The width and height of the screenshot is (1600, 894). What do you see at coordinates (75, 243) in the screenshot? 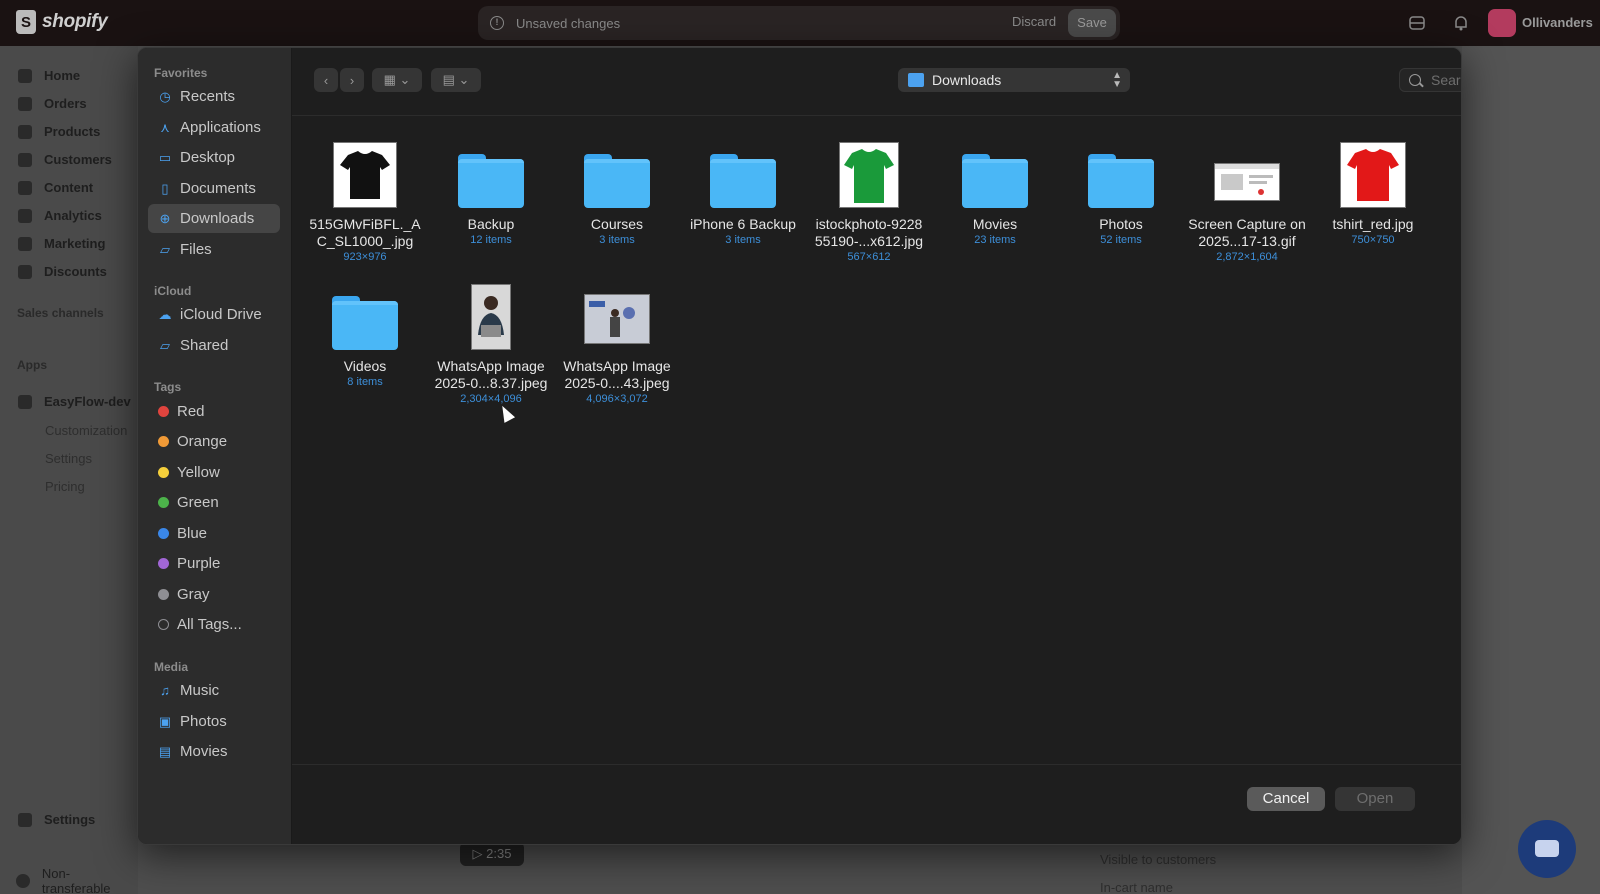
I see `nav-label: Marketing` at bounding box center [75, 243].